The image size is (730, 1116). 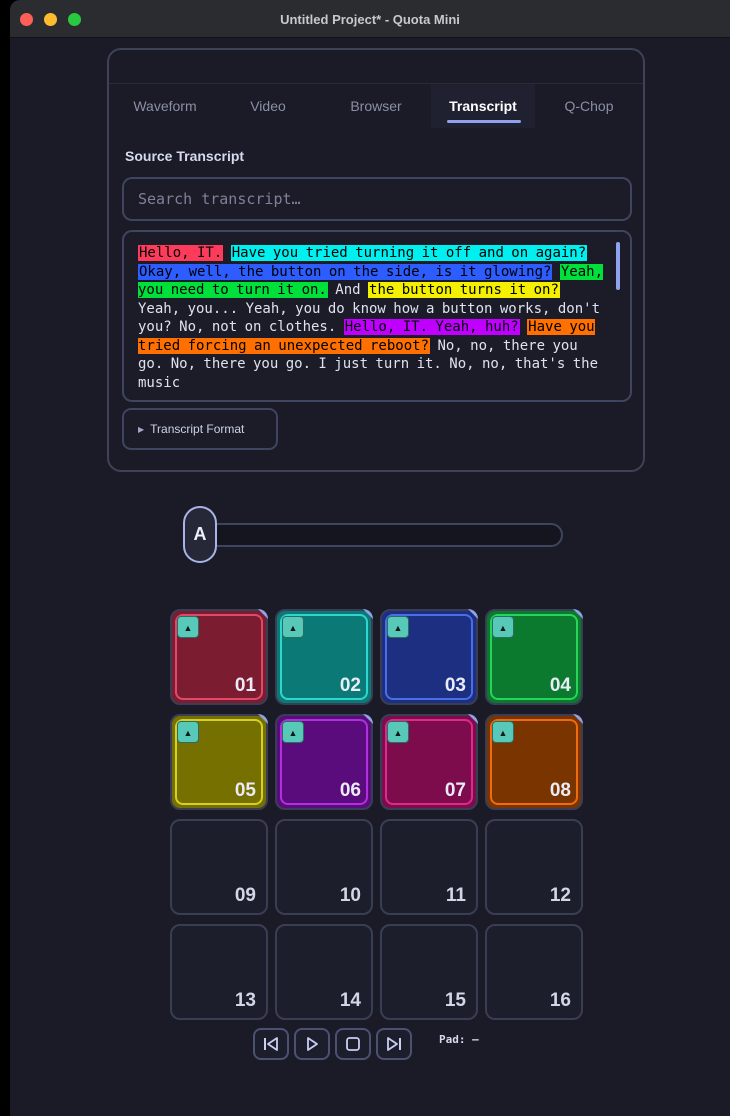 I want to click on transcript-scrollbar, so click(x=618, y=266).